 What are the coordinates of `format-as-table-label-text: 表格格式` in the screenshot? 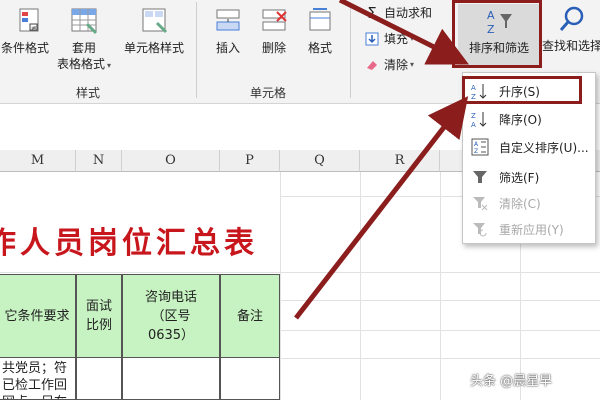 It's located at (80, 64).